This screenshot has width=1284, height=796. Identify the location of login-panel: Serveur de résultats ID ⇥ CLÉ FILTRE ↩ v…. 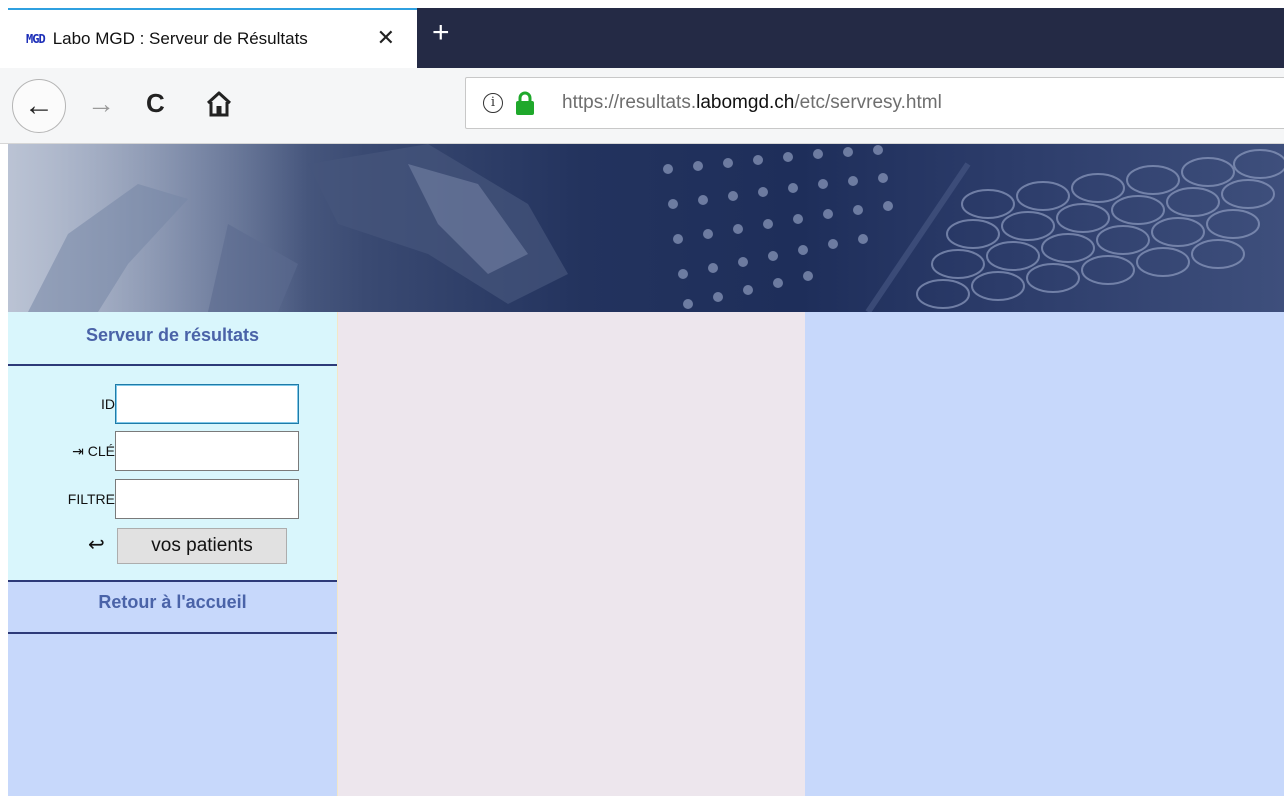
(172, 446).